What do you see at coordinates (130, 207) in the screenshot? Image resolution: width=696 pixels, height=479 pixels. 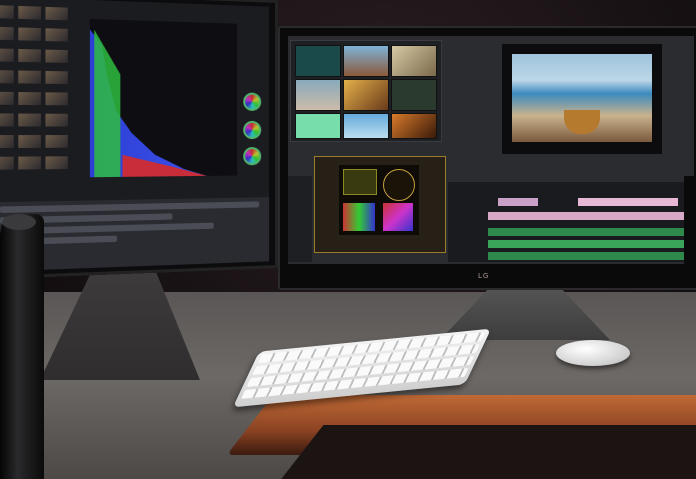 I see `timeline-track` at bounding box center [130, 207].